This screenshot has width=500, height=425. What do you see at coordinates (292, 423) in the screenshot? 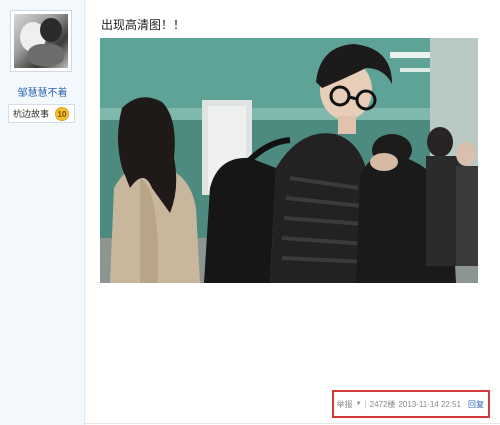
I see `post-divider` at bounding box center [292, 423].